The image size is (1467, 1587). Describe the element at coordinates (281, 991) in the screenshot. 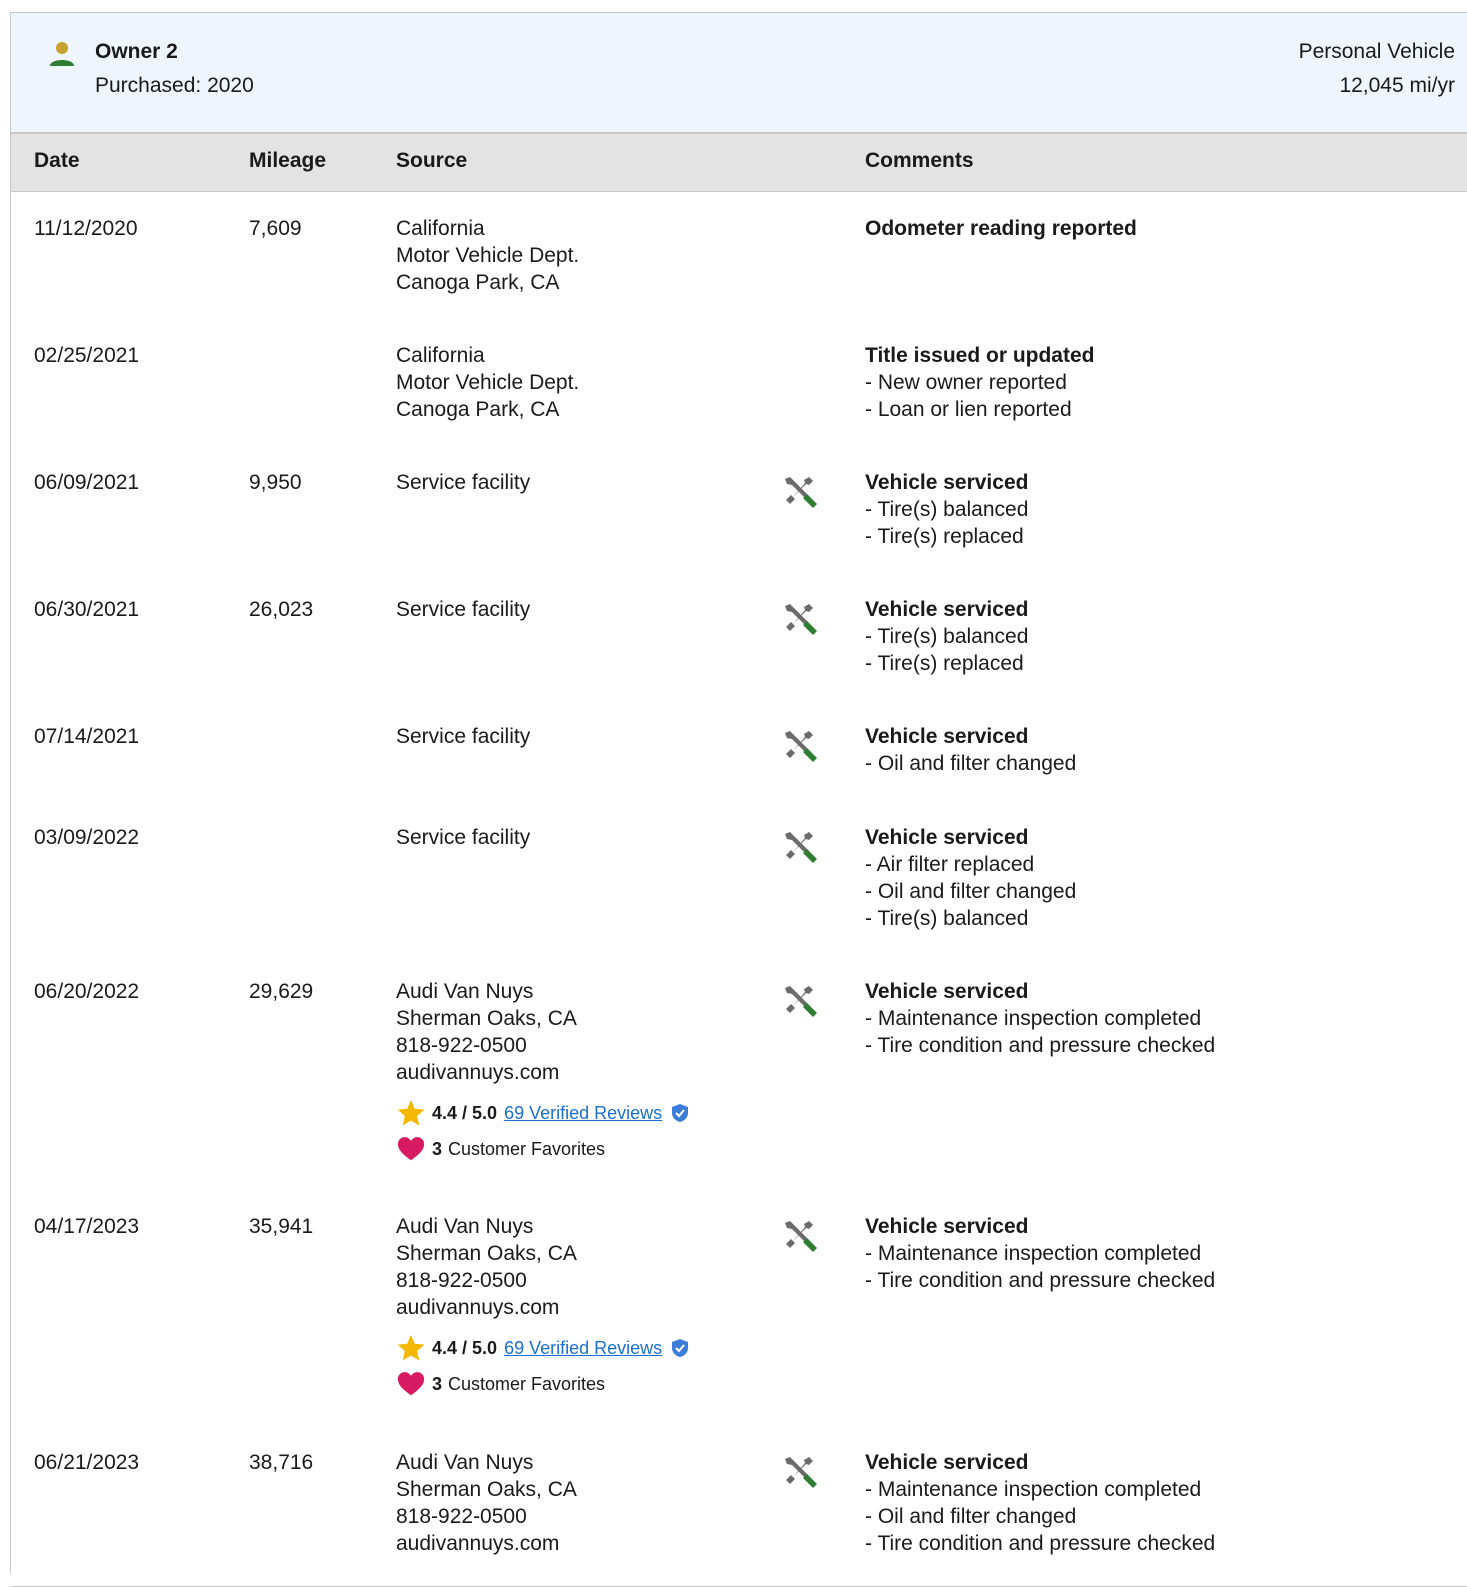

I see `row-mileage: 29,629` at that location.